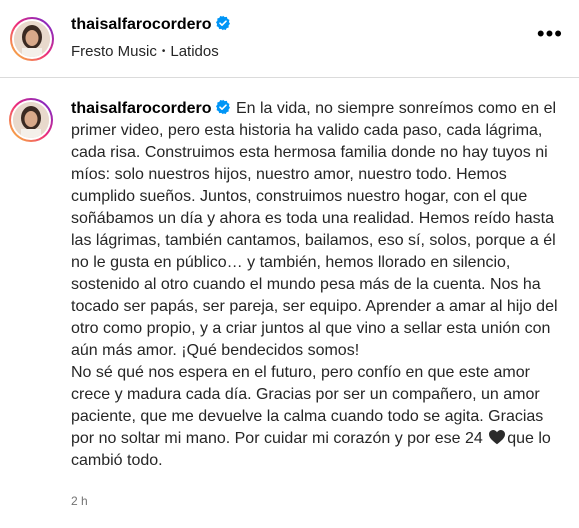  Describe the element at coordinates (141, 24) in the screenshot. I see `header-username: thaisalfarocordero` at that location.